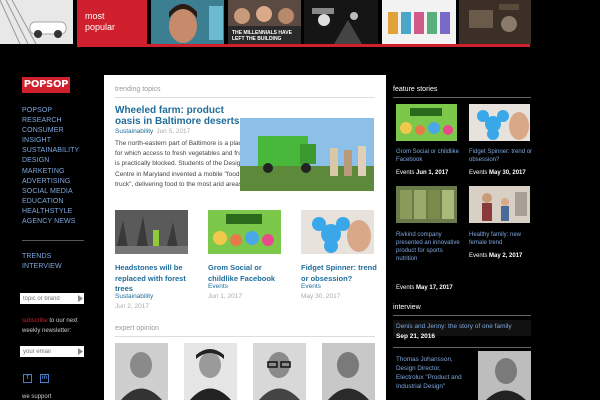  What do you see at coordinates (27, 378) in the screenshot?
I see `facebook-icon: f` at bounding box center [27, 378].